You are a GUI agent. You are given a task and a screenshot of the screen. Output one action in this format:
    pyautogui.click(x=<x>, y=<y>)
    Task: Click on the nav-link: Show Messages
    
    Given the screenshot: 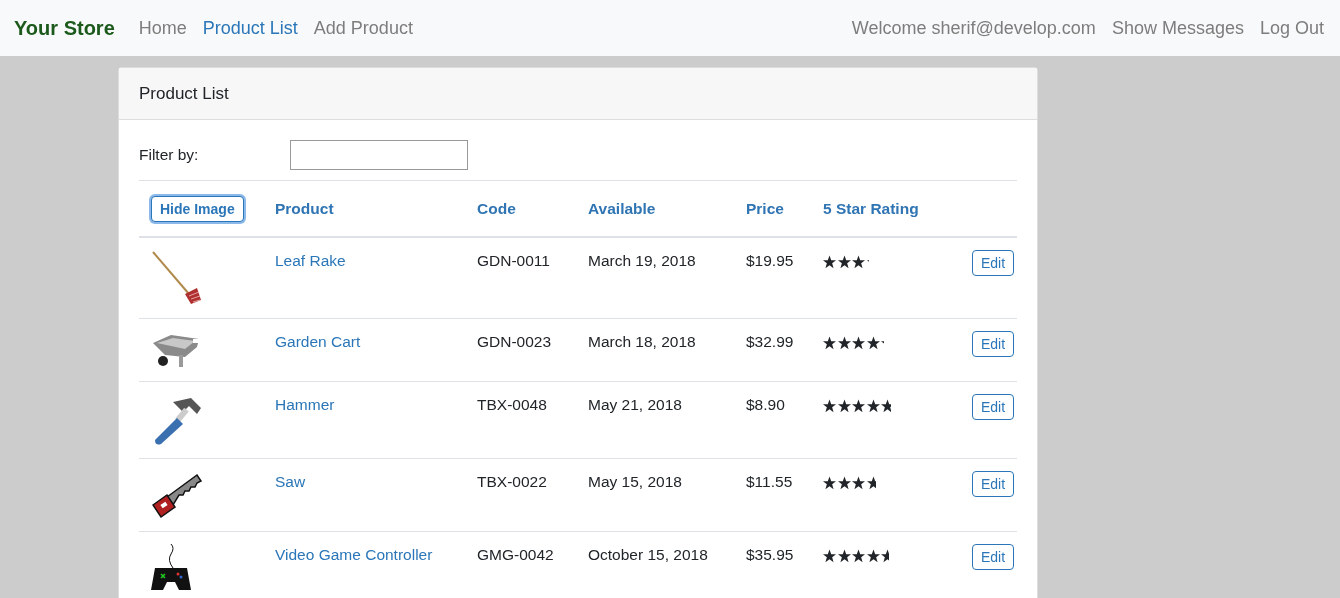 What is the action you would take?
    pyautogui.click(x=1177, y=27)
    